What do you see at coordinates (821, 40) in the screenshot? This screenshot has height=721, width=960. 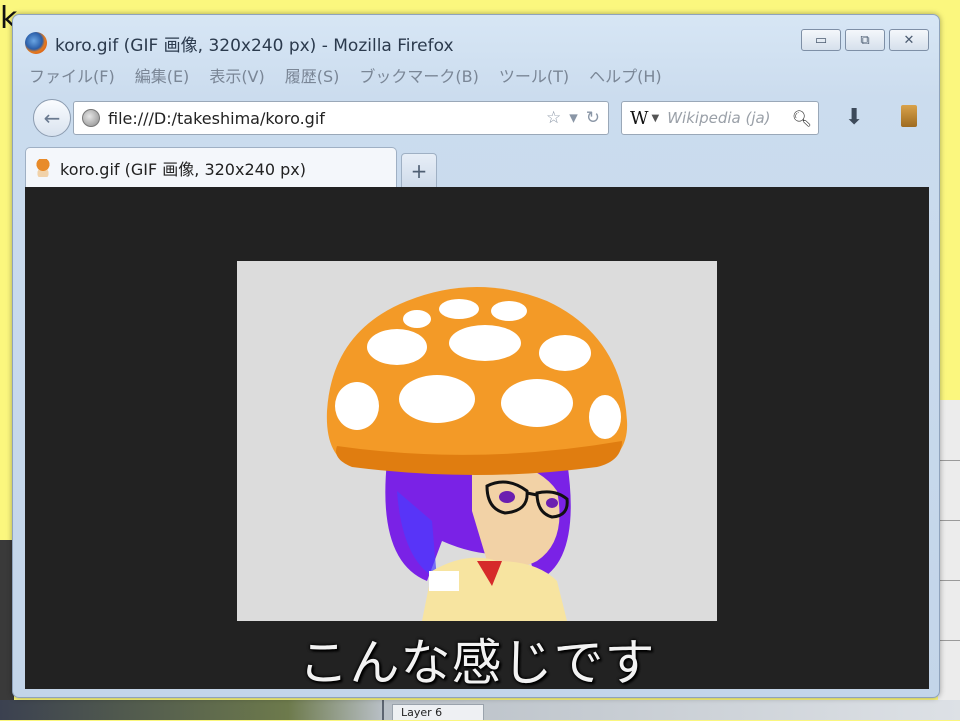 I see `minimize-button: ▭` at bounding box center [821, 40].